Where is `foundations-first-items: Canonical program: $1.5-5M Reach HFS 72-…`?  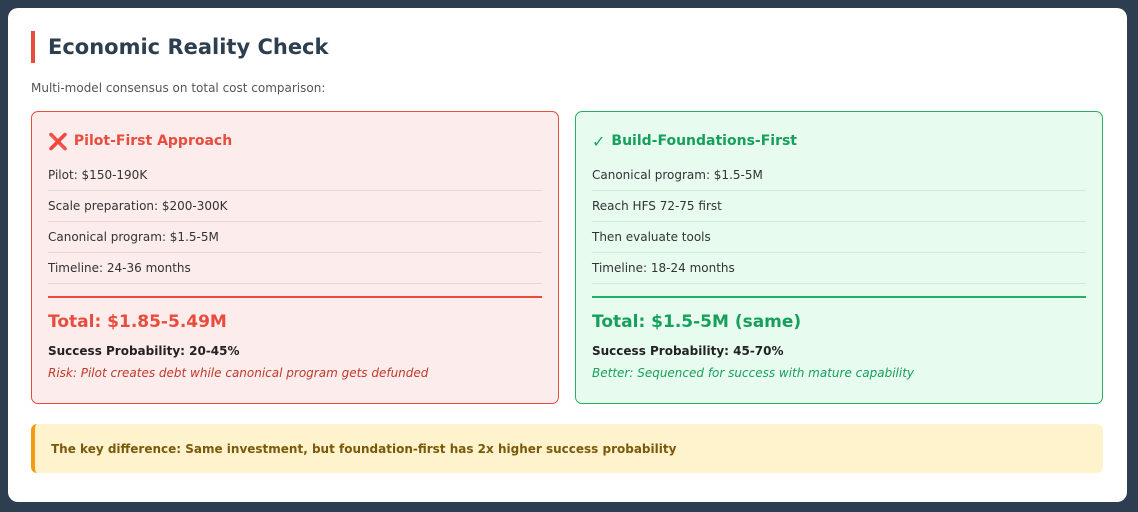
foundations-first-items: Canonical program: $1.5-5M Reach HFS 72-… is located at coordinates (839, 222).